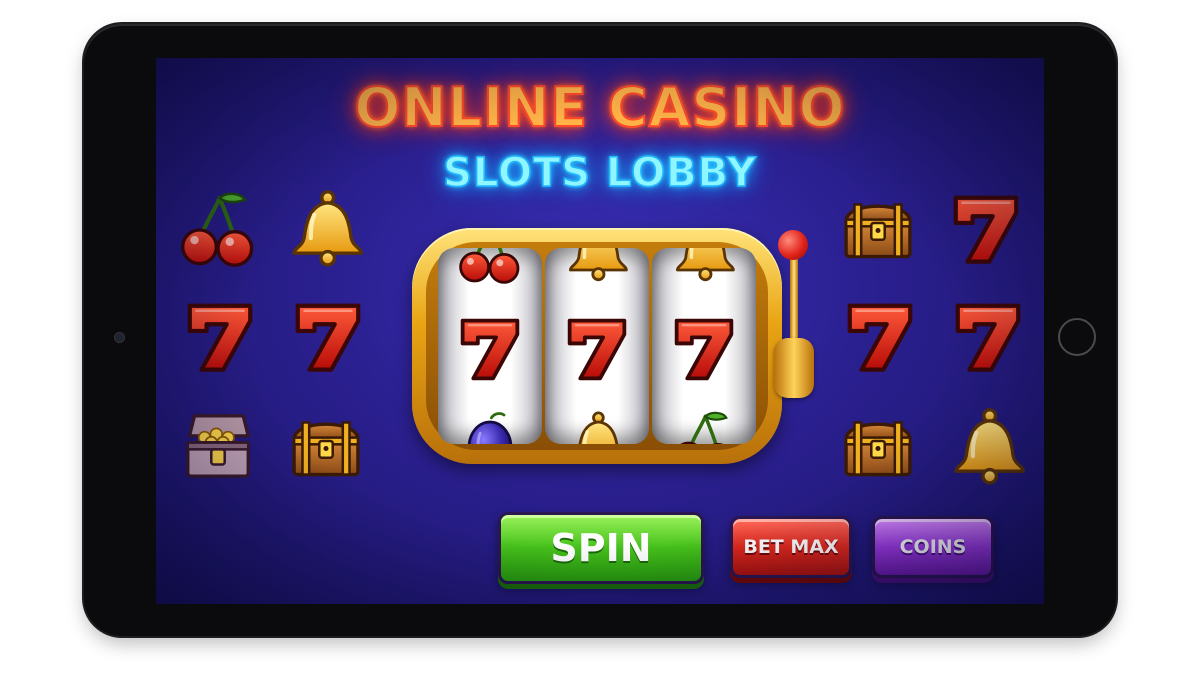 Image resolution: width=1200 pixels, height=675 pixels. What do you see at coordinates (218, 446) in the screenshot?
I see `treasure-chest-open-icon` at bounding box center [218, 446].